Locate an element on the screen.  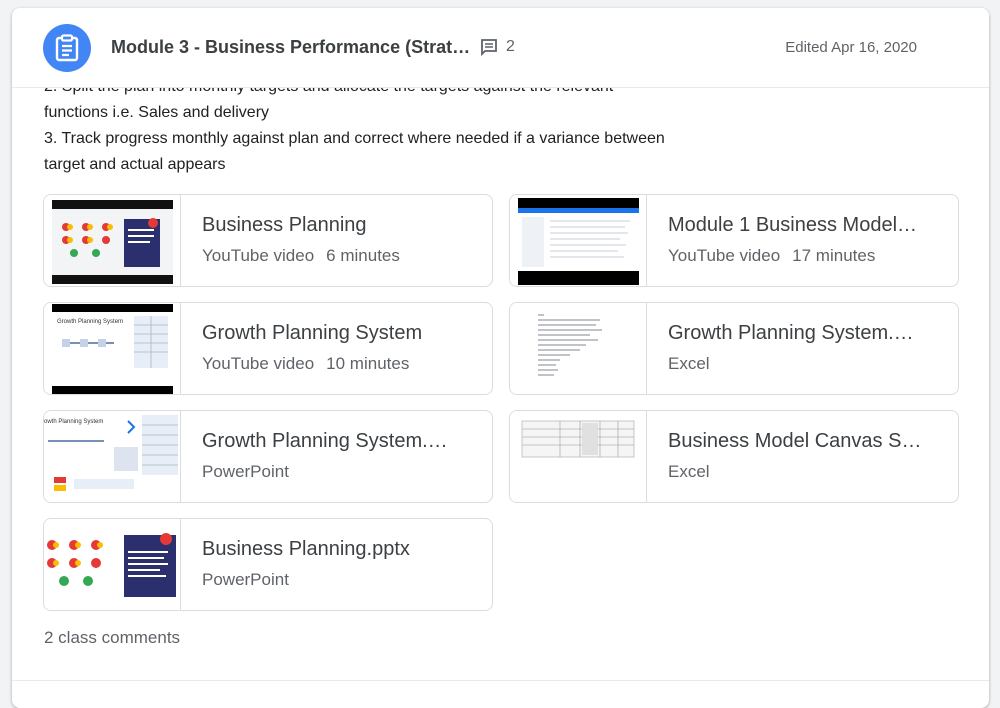
attachment-title: Business Planning is located at coordinates (284, 225).